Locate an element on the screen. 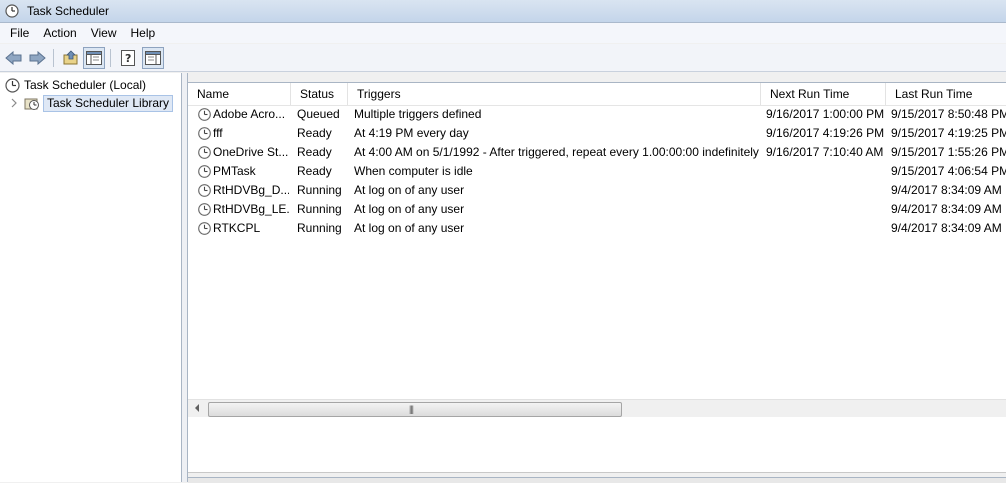 This screenshot has height=483, width=1006. tree-item-task-scheduler-library: Task Scheduler Library is located at coordinates (92, 103).